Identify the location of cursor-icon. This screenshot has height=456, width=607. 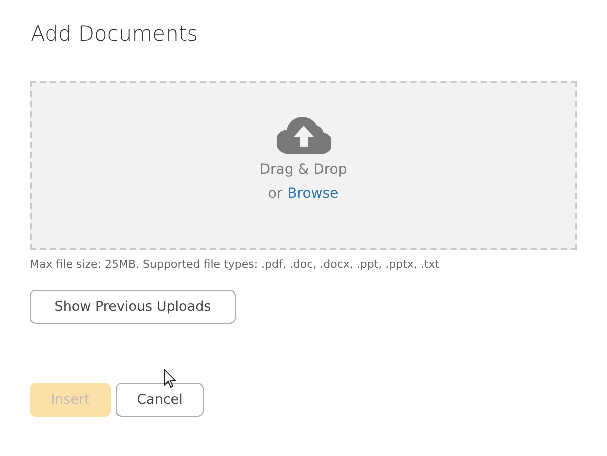
(170, 379).